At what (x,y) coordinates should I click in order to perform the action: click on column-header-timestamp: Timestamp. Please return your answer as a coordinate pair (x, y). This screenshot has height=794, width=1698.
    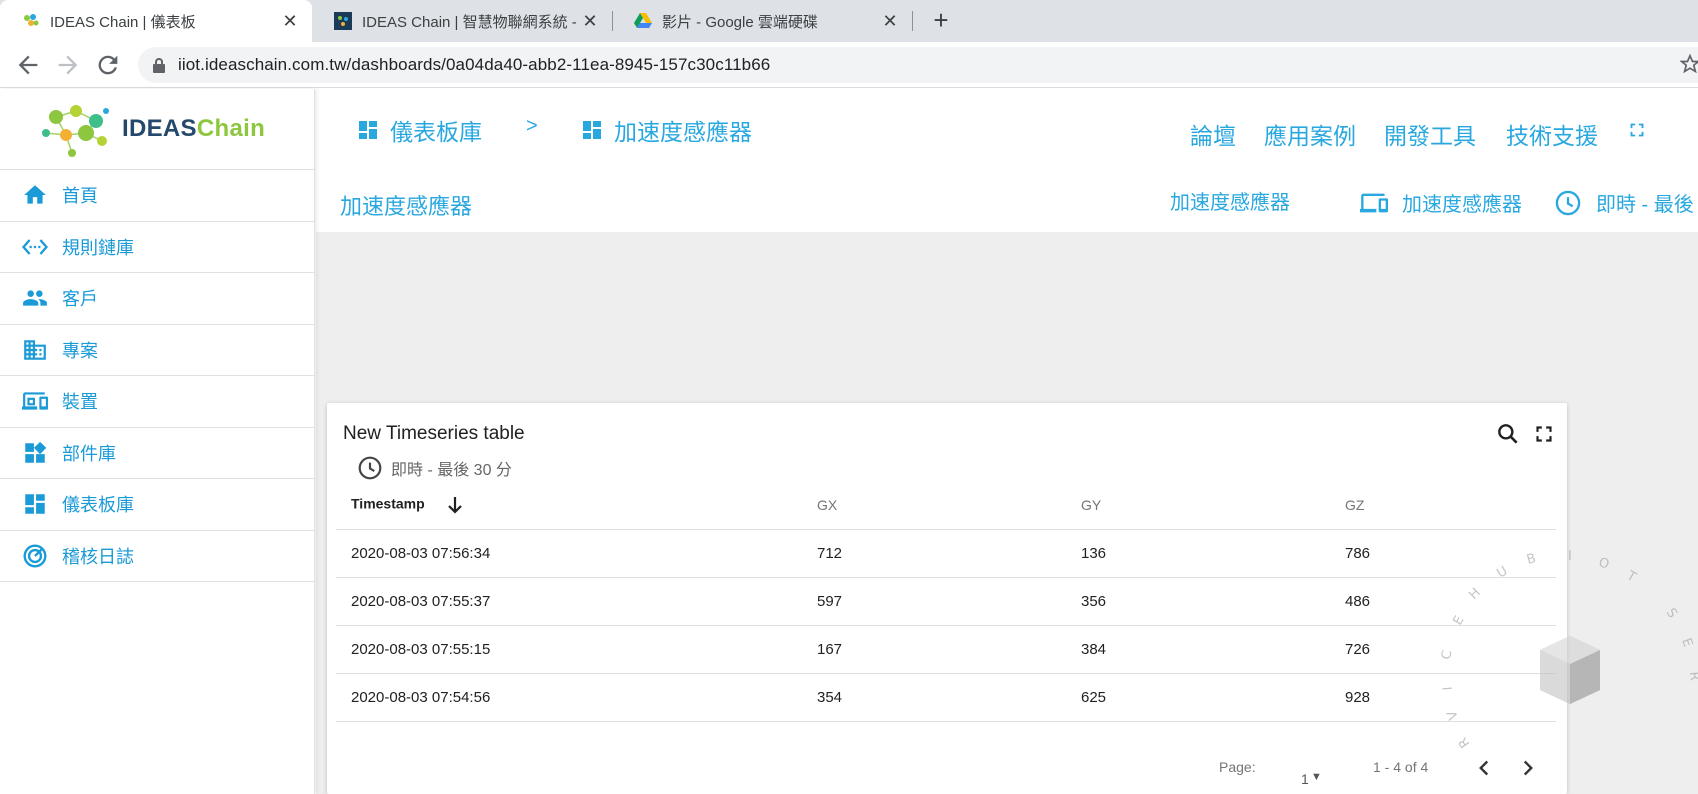
    Looking at the image, I should click on (569, 505).